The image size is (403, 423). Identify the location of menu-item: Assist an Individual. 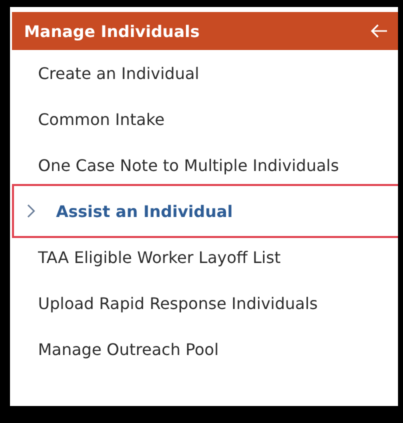
(205, 211).